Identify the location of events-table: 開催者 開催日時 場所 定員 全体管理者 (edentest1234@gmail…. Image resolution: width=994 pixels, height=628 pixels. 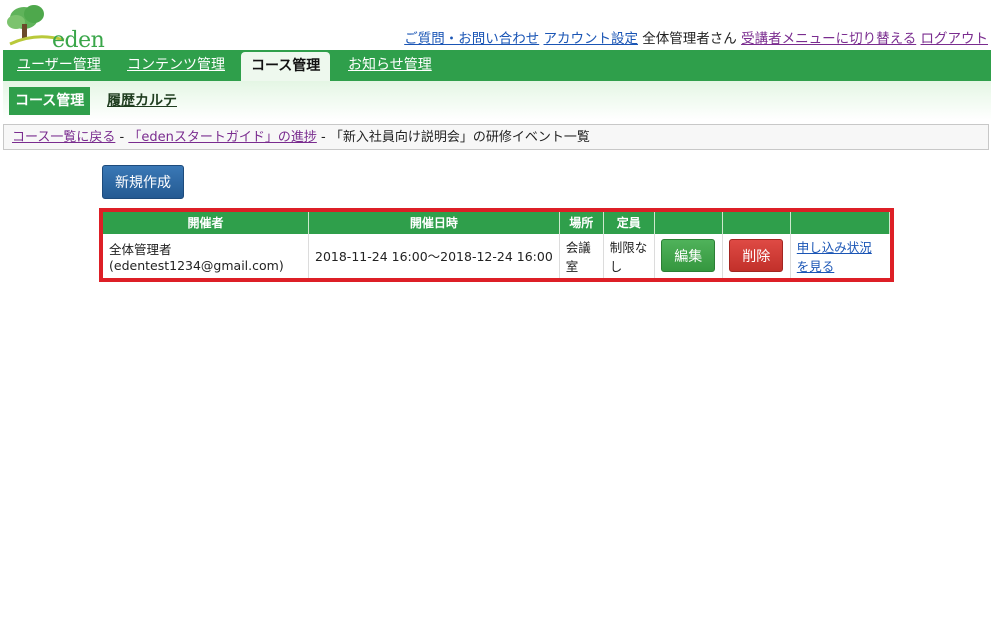
(497, 245).